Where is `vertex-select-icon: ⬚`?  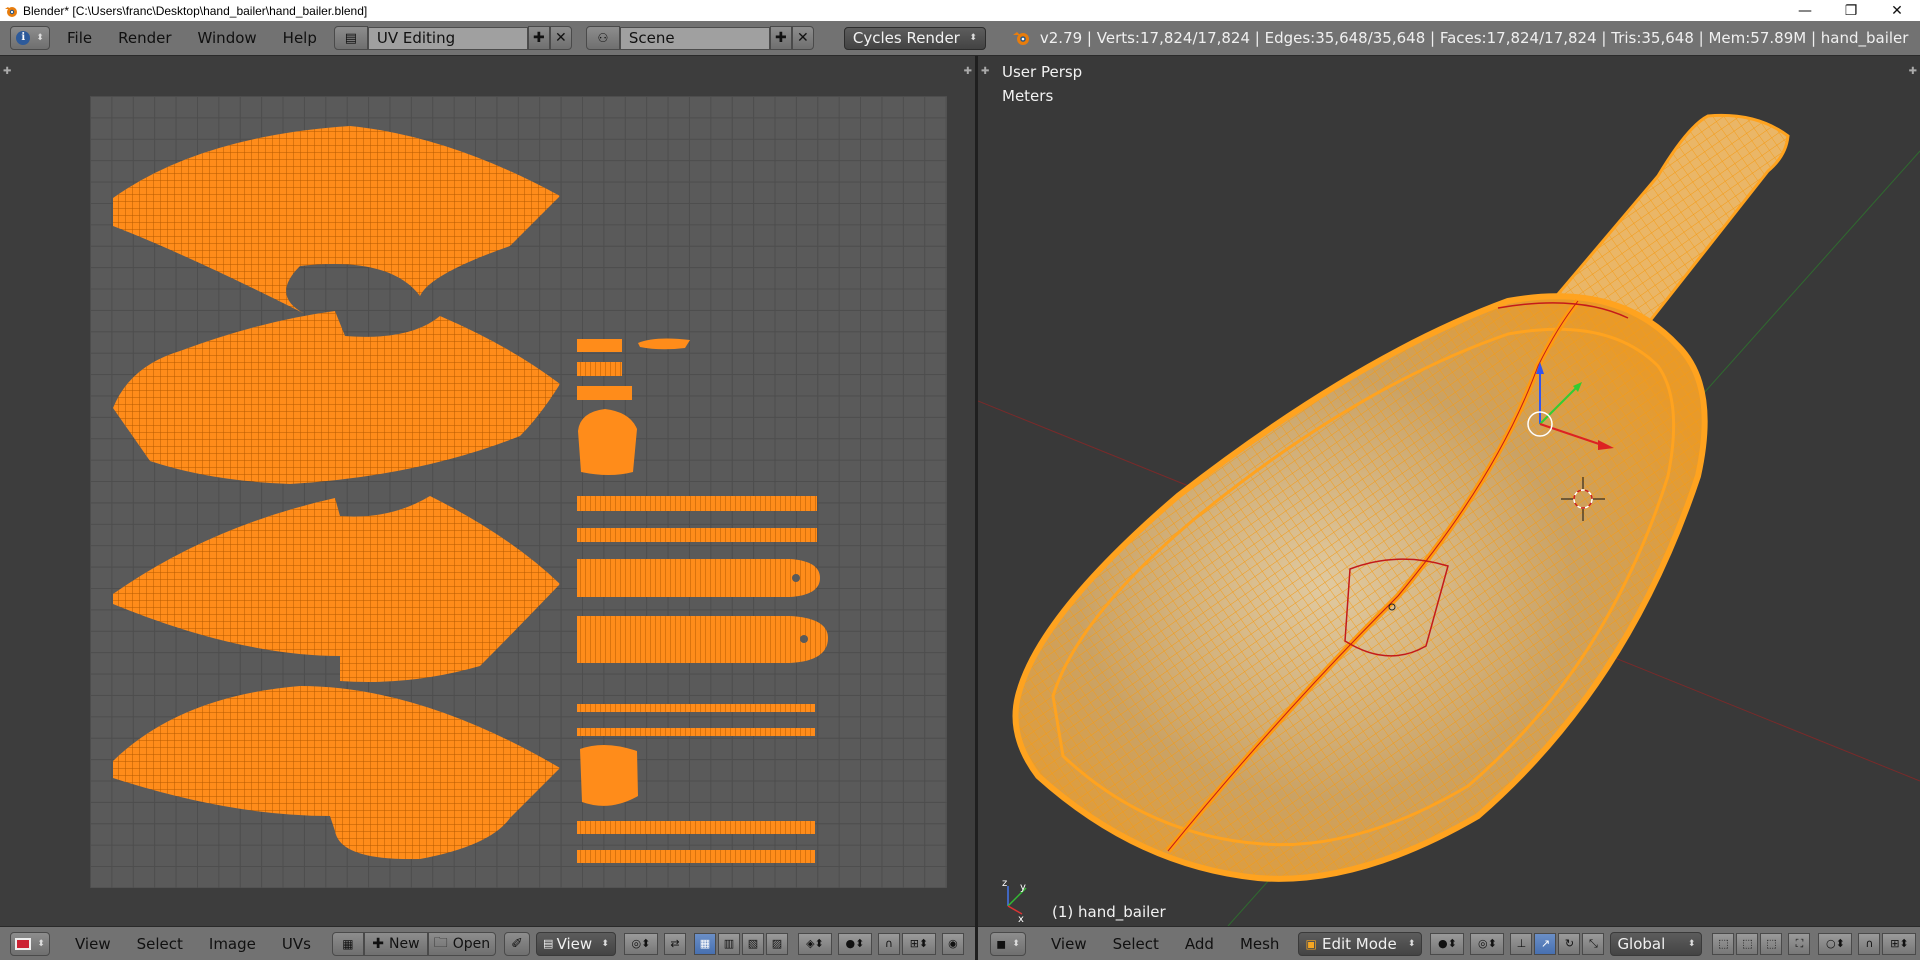 vertex-select-icon: ⬚ is located at coordinates (1723, 943).